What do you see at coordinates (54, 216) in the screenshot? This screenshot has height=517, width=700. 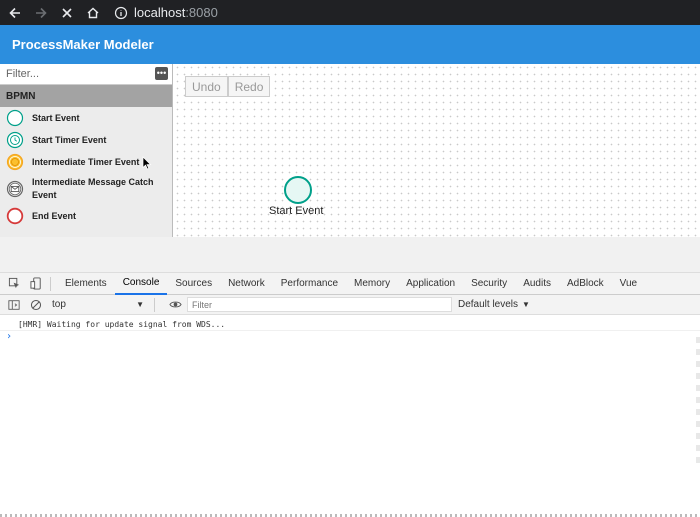 I see `control-item-label: End Event` at bounding box center [54, 216].